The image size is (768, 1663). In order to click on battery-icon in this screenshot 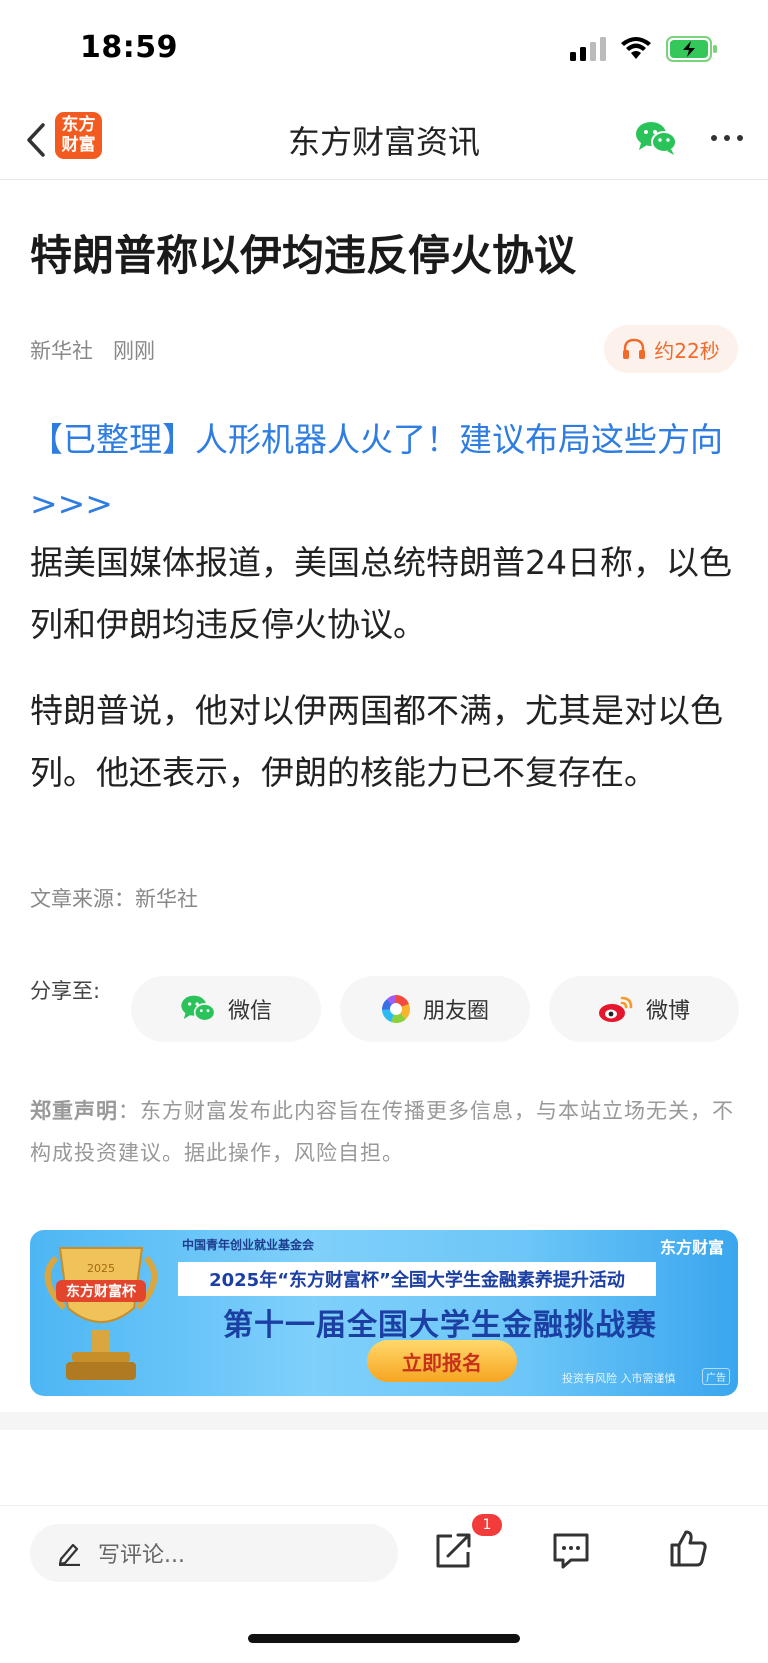, I will do `click(691, 49)`.